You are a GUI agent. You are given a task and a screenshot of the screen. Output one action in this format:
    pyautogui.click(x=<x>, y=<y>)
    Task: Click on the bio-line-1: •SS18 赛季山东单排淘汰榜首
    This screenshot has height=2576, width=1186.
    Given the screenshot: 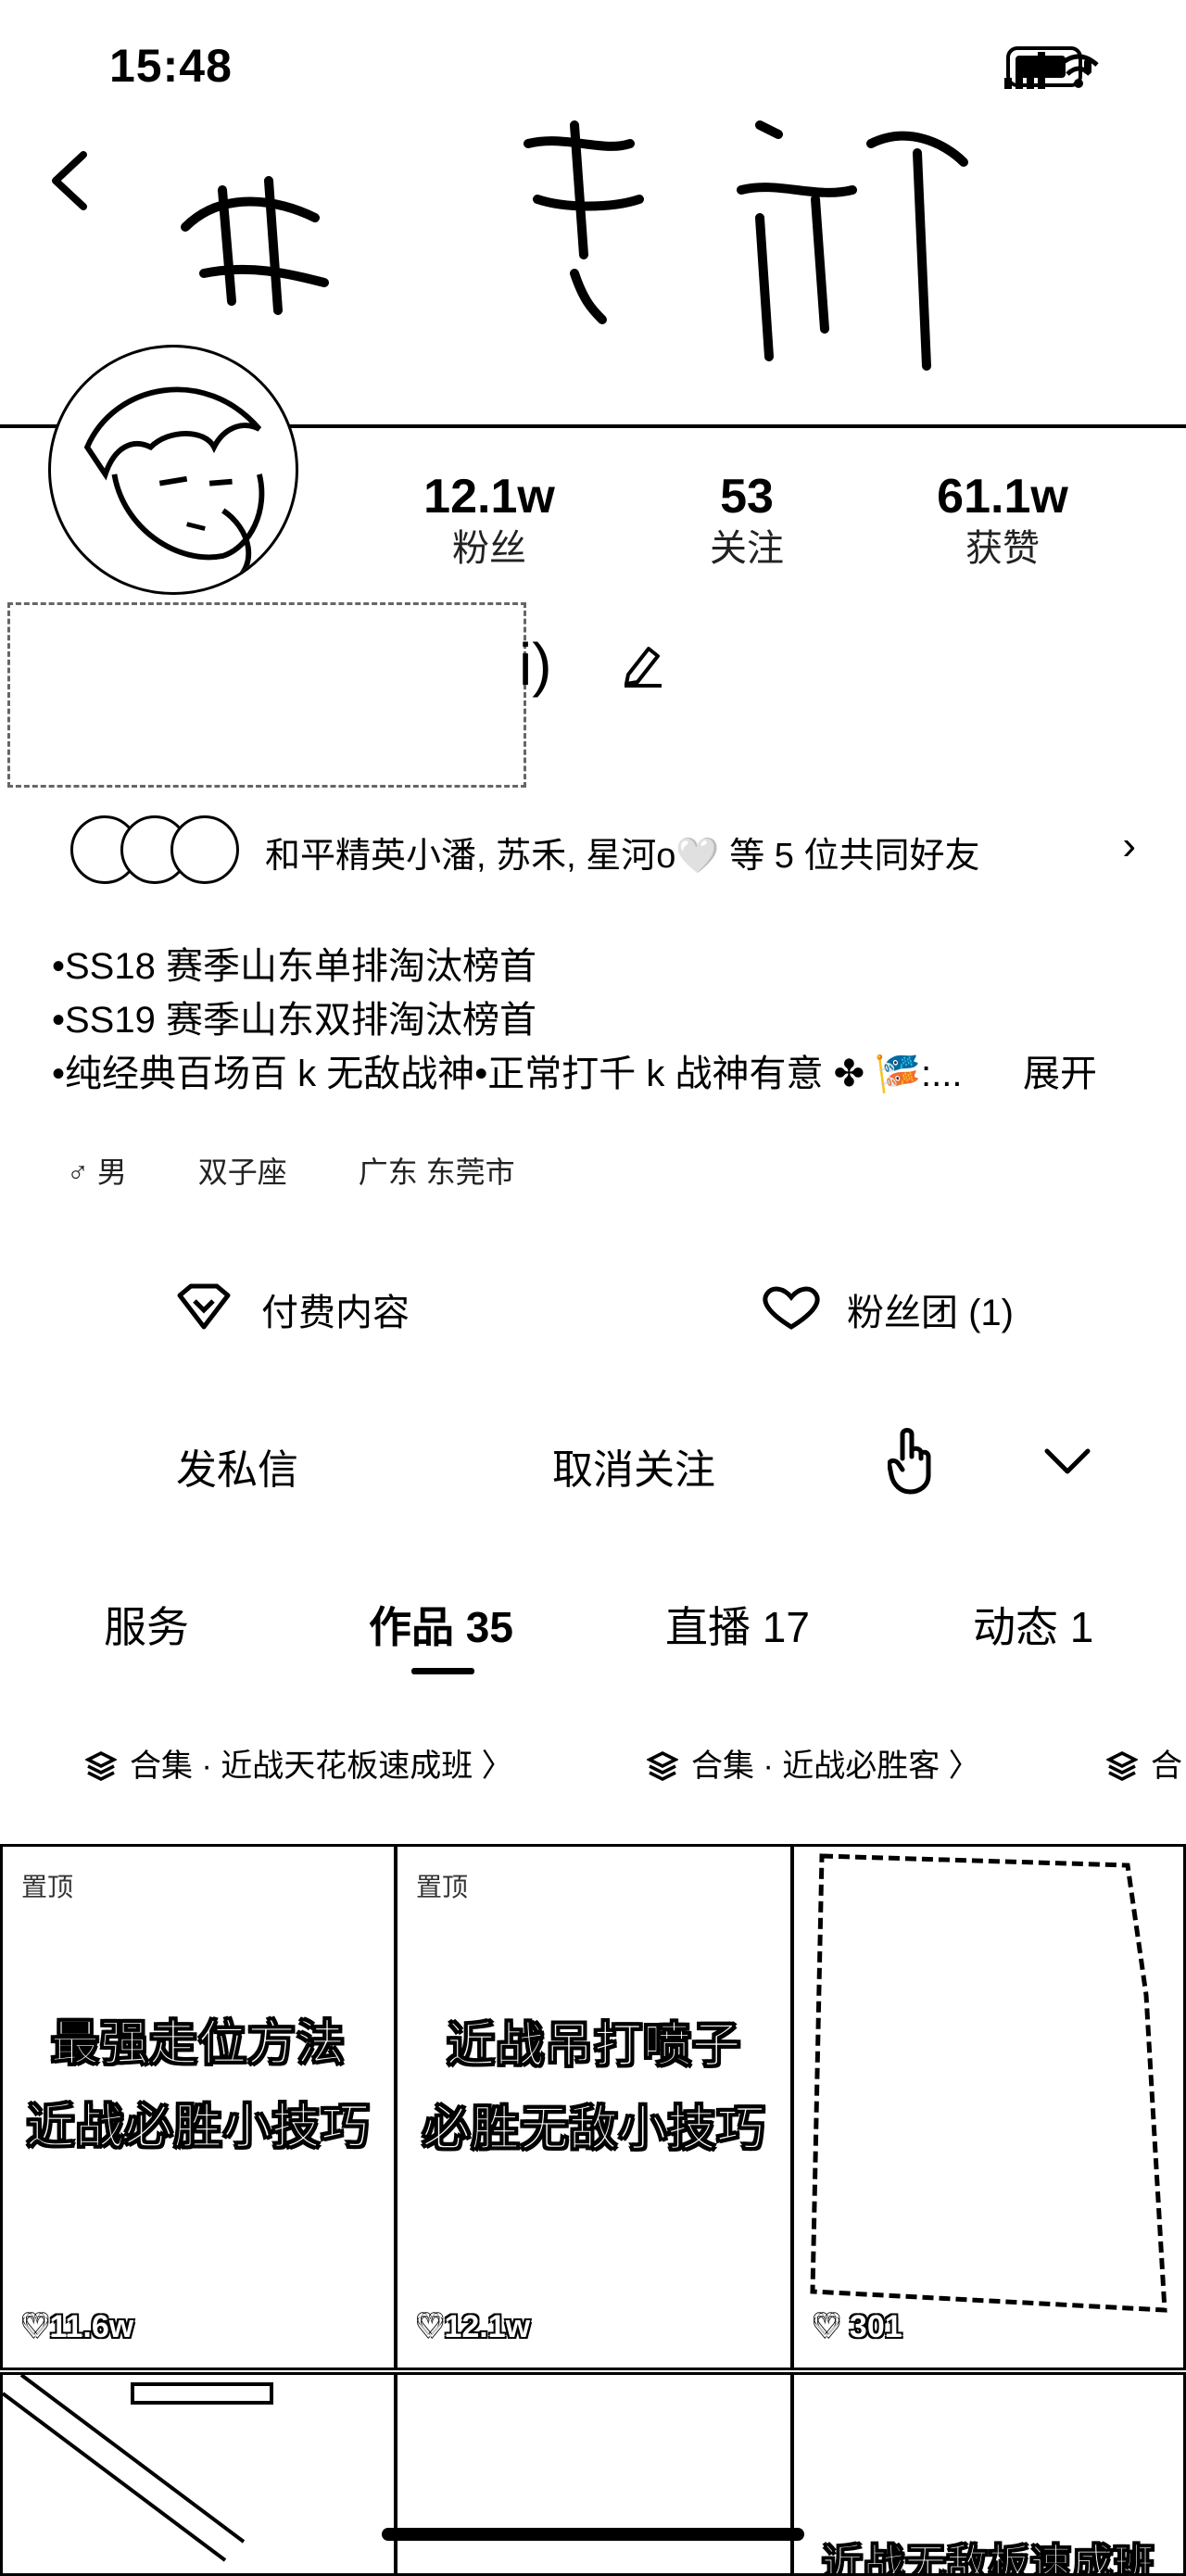 What is the action you would take?
    pyautogui.click(x=294, y=967)
    